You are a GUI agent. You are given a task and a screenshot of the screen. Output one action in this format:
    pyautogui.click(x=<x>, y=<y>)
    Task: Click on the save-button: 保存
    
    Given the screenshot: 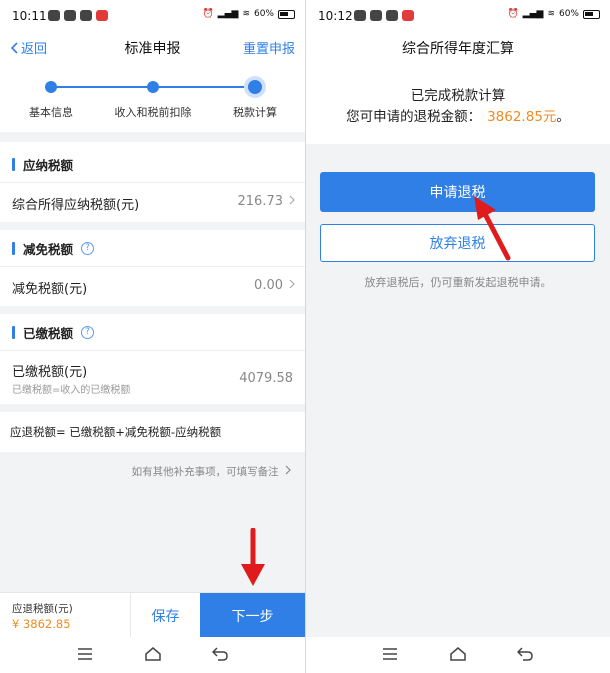 What is the action you would take?
    pyautogui.click(x=165, y=615)
    